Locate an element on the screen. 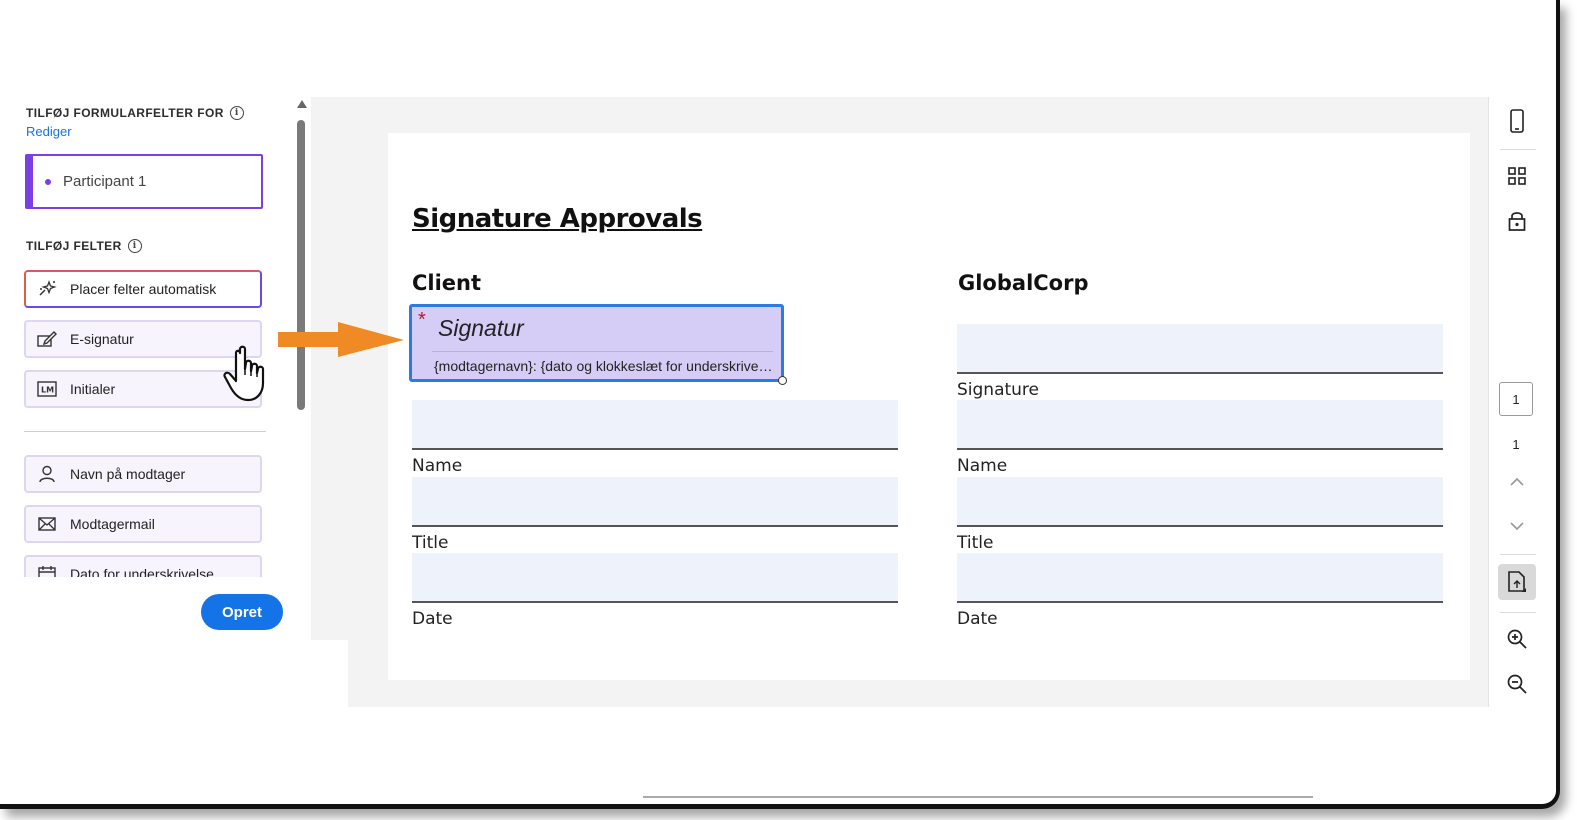  client-heading: Client is located at coordinates (447, 283).